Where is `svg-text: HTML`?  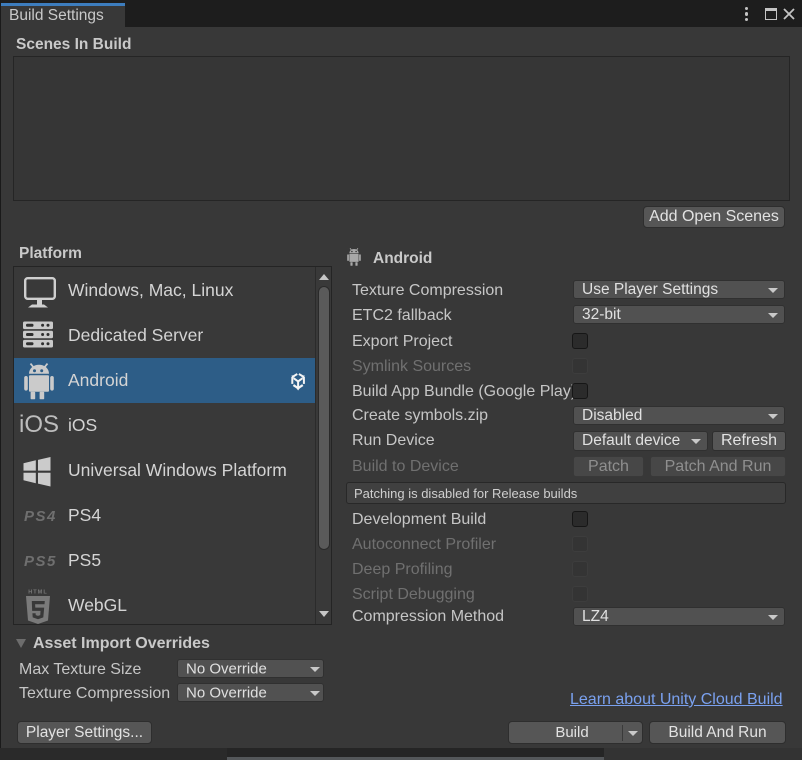
svg-text: HTML is located at coordinates (38, 593).